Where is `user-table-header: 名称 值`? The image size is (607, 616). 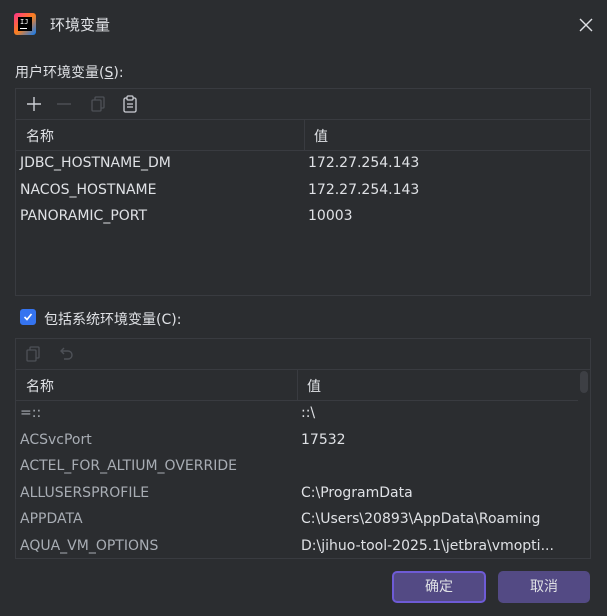 user-table-header: 名称 值 is located at coordinates (303, 135).